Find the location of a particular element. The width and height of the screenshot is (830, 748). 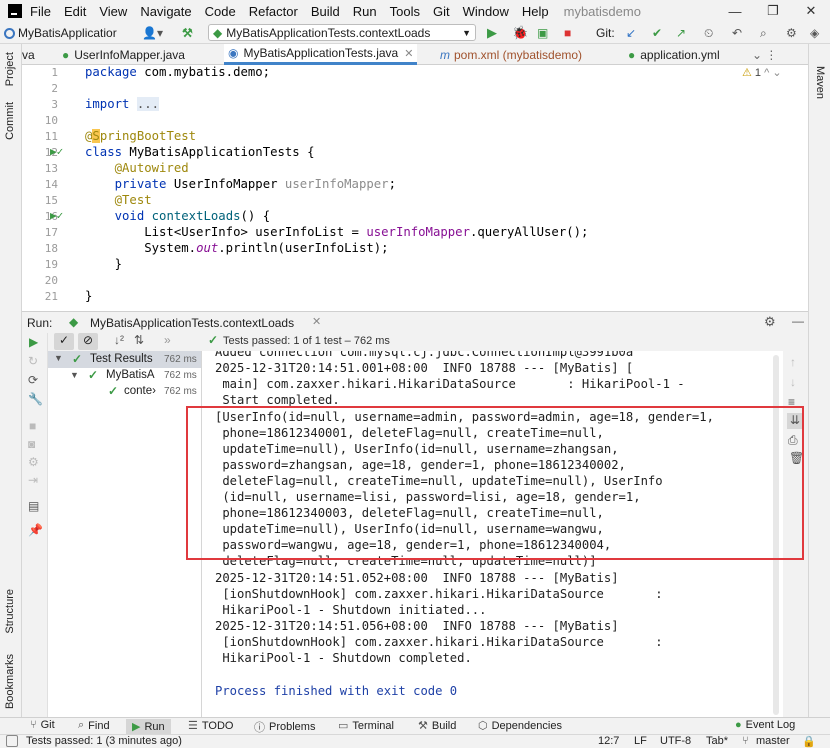

minimize-button: — is located at coordinates (735, 11).